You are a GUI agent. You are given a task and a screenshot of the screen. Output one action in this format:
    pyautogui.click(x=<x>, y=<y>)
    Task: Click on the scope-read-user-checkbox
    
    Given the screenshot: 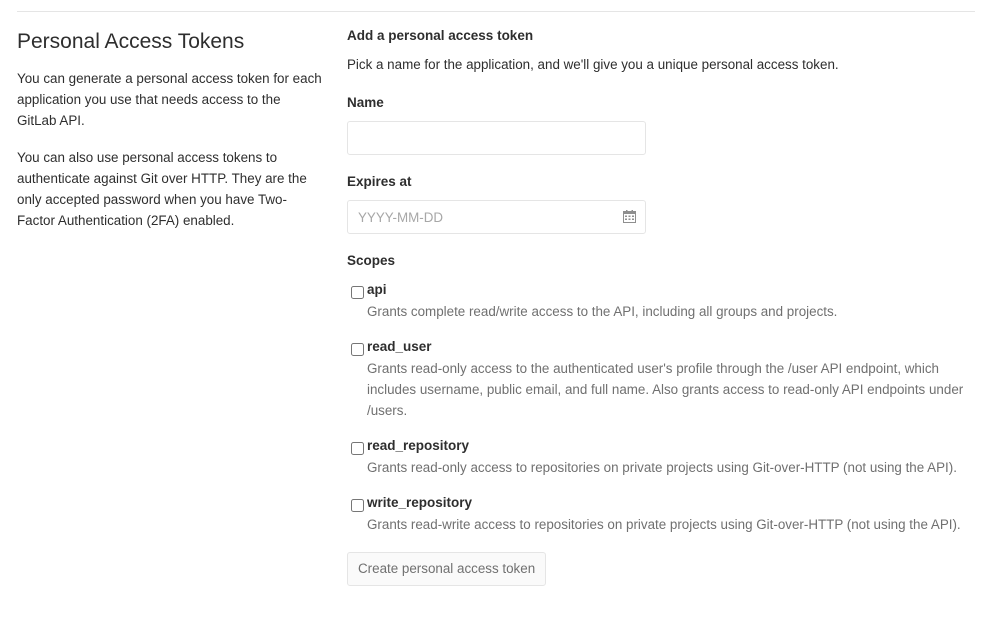 What is the action you would take?
    pyautogui.click(x=357, y=349)
    